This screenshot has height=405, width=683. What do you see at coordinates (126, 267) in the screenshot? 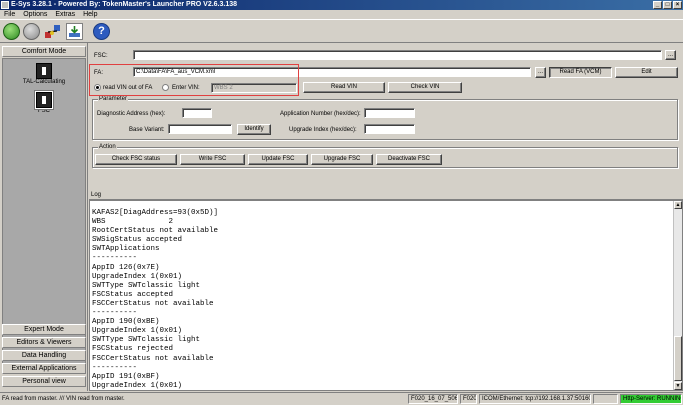
I see `log-line: AppID 126(0x7E)` at bounding box center [126, 267].